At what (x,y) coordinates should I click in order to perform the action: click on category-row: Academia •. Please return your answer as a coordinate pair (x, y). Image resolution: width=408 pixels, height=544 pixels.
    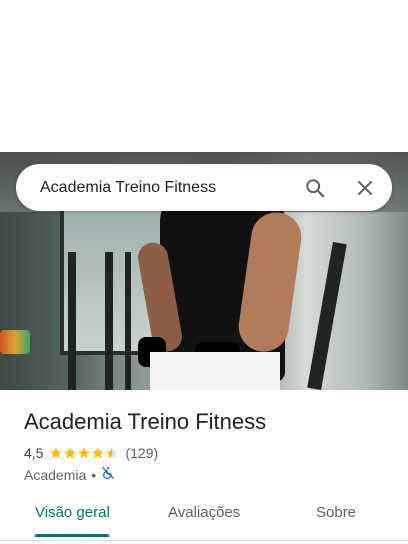
    Looking at the image, I should click on (69, 474).